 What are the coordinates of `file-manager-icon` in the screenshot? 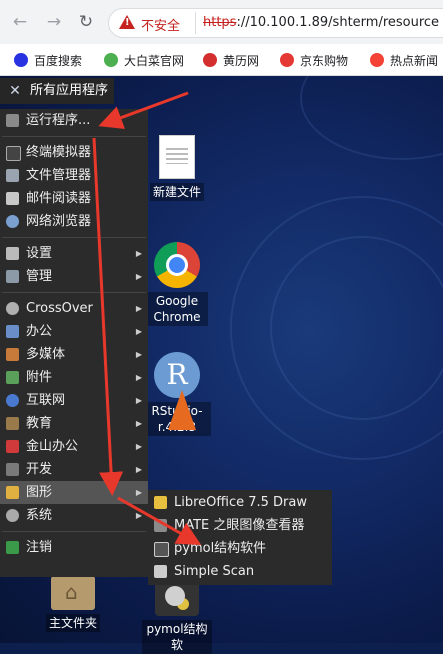 It's located at (12, 175).